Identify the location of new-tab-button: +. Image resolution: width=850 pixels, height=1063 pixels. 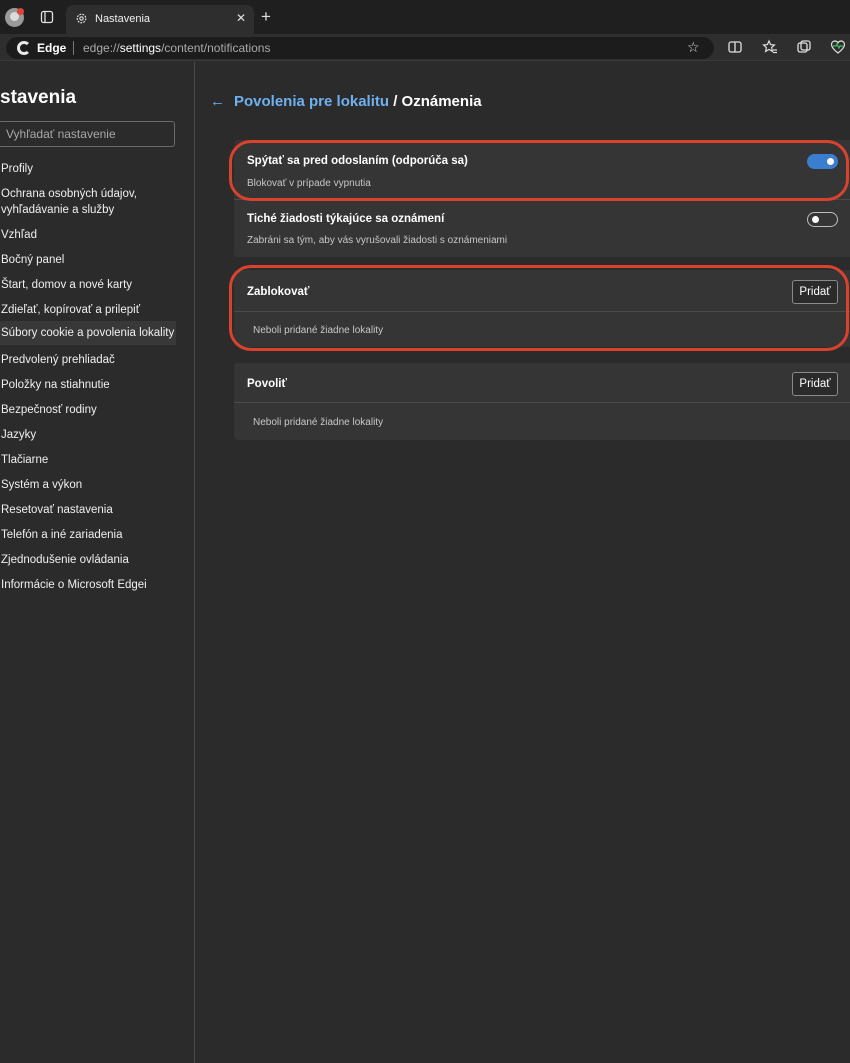
(266, 16).